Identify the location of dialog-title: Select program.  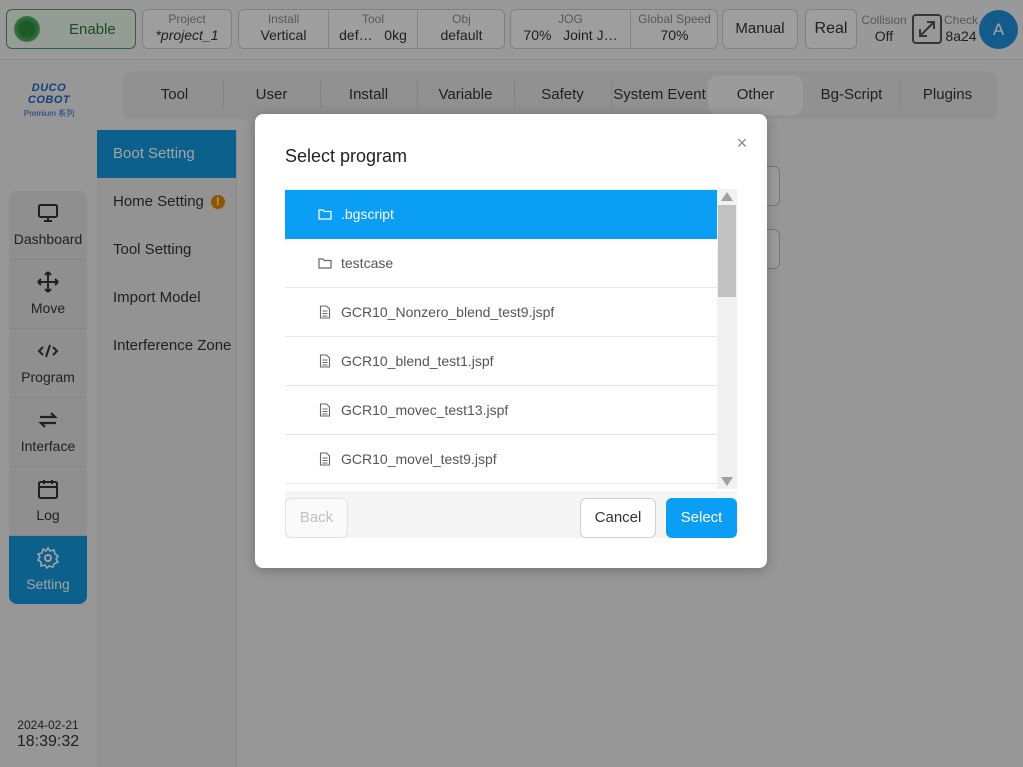
(346, 156).